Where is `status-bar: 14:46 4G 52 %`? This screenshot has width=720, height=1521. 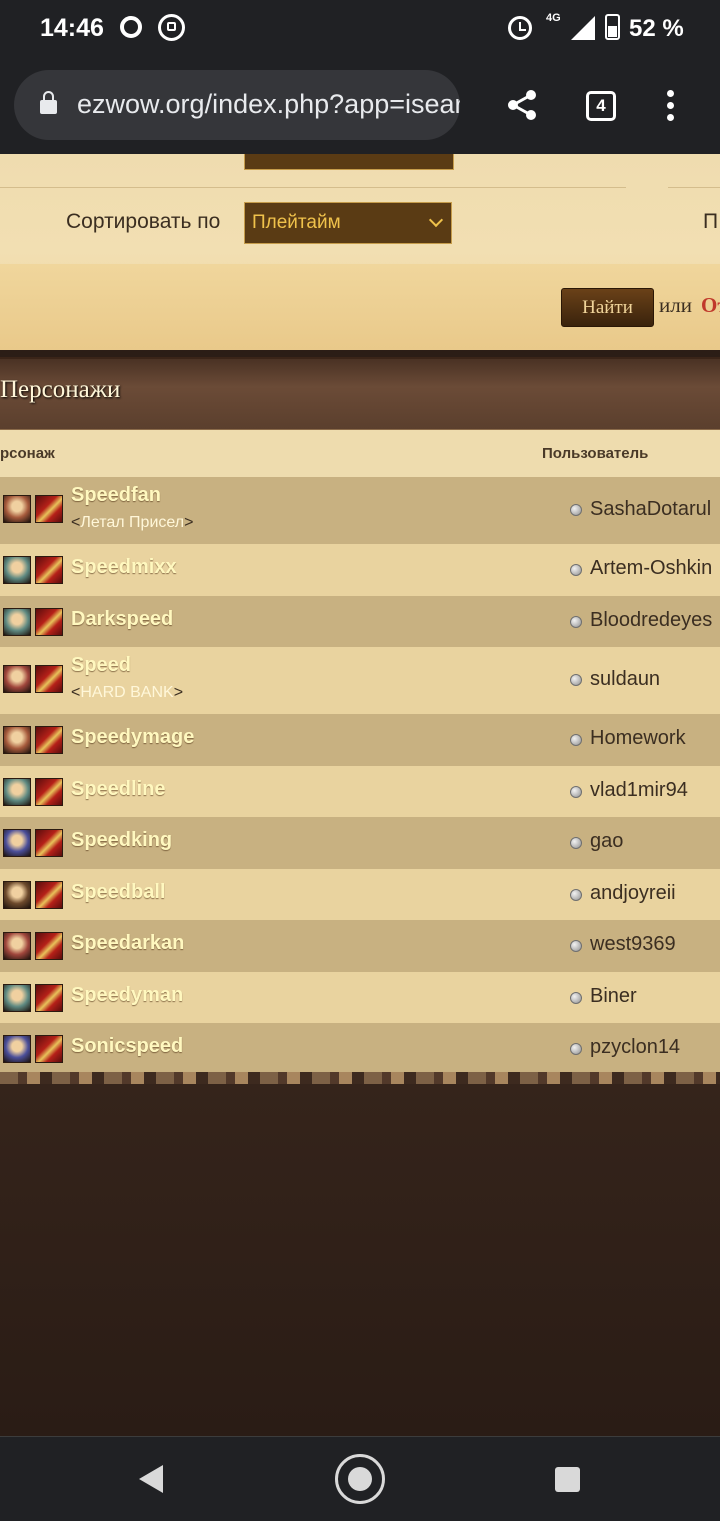 status-bar: 14:46 4G 52 % is located at coordinates (360, 31).